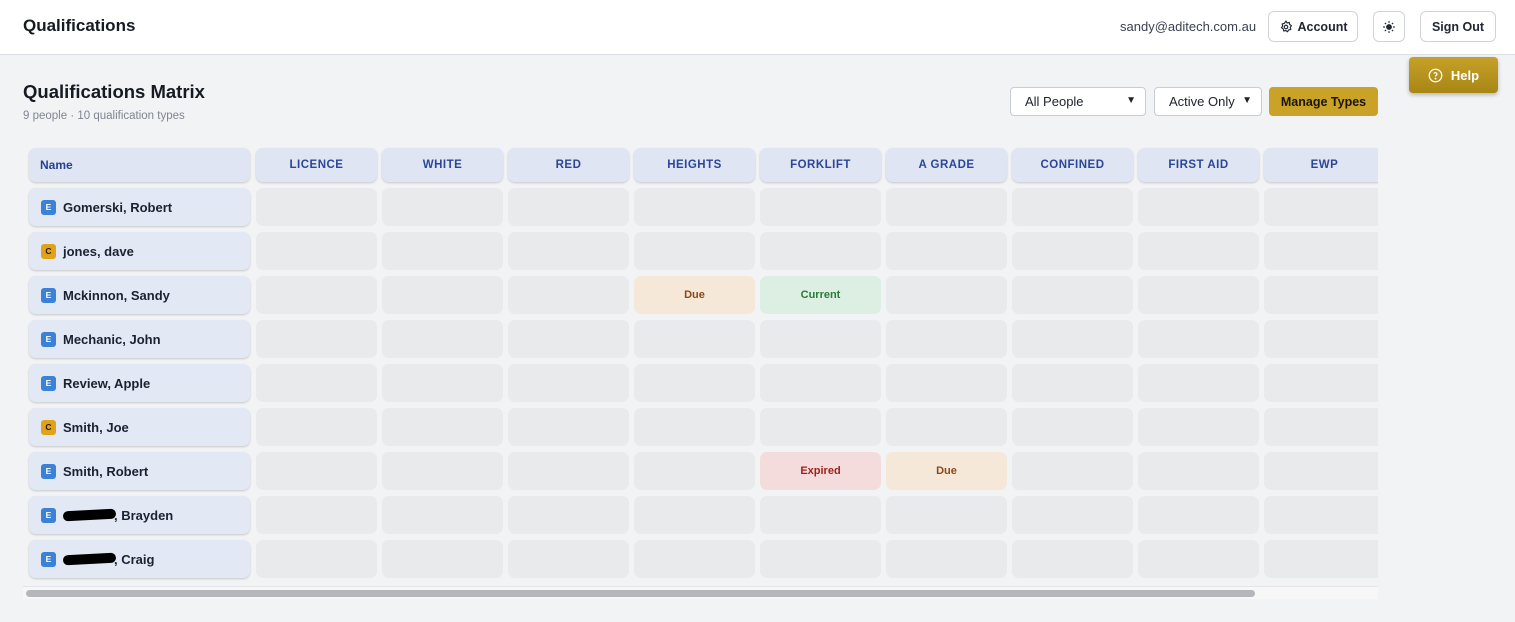 Image resolution: width=1515 pixels, height=622 pixels. What do you see at coordinates (1198, 165) in the screenshot?
I see `column-header-first-aid: FIRST AID` at bounding box center [1198, 165].